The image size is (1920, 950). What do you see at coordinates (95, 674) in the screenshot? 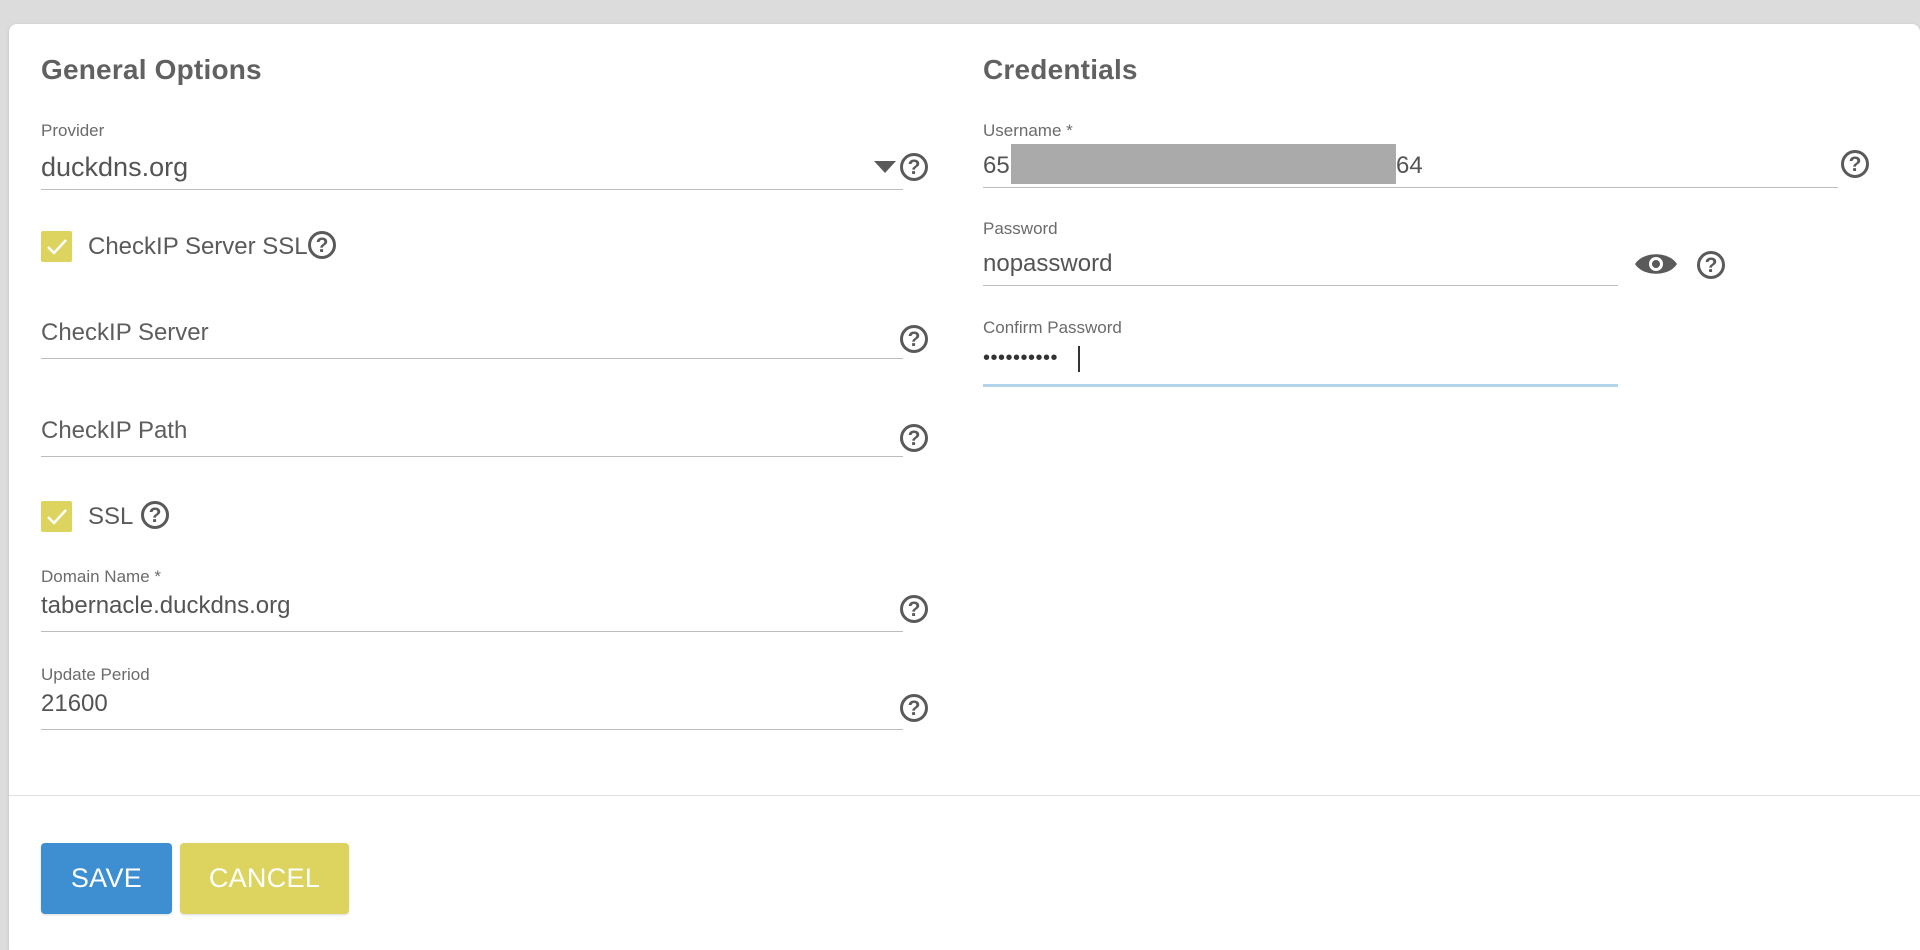
I see `update-period-label: Update Period` at bounding box center [95, 674].